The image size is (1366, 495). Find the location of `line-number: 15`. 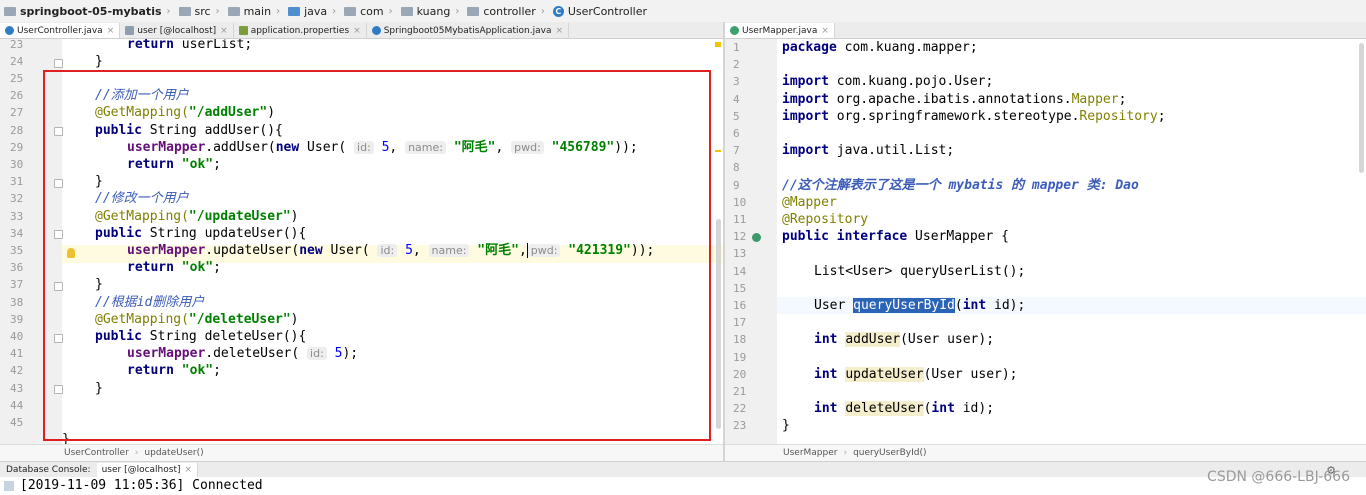

line-number: 15 is located at coordinates (740, 288).